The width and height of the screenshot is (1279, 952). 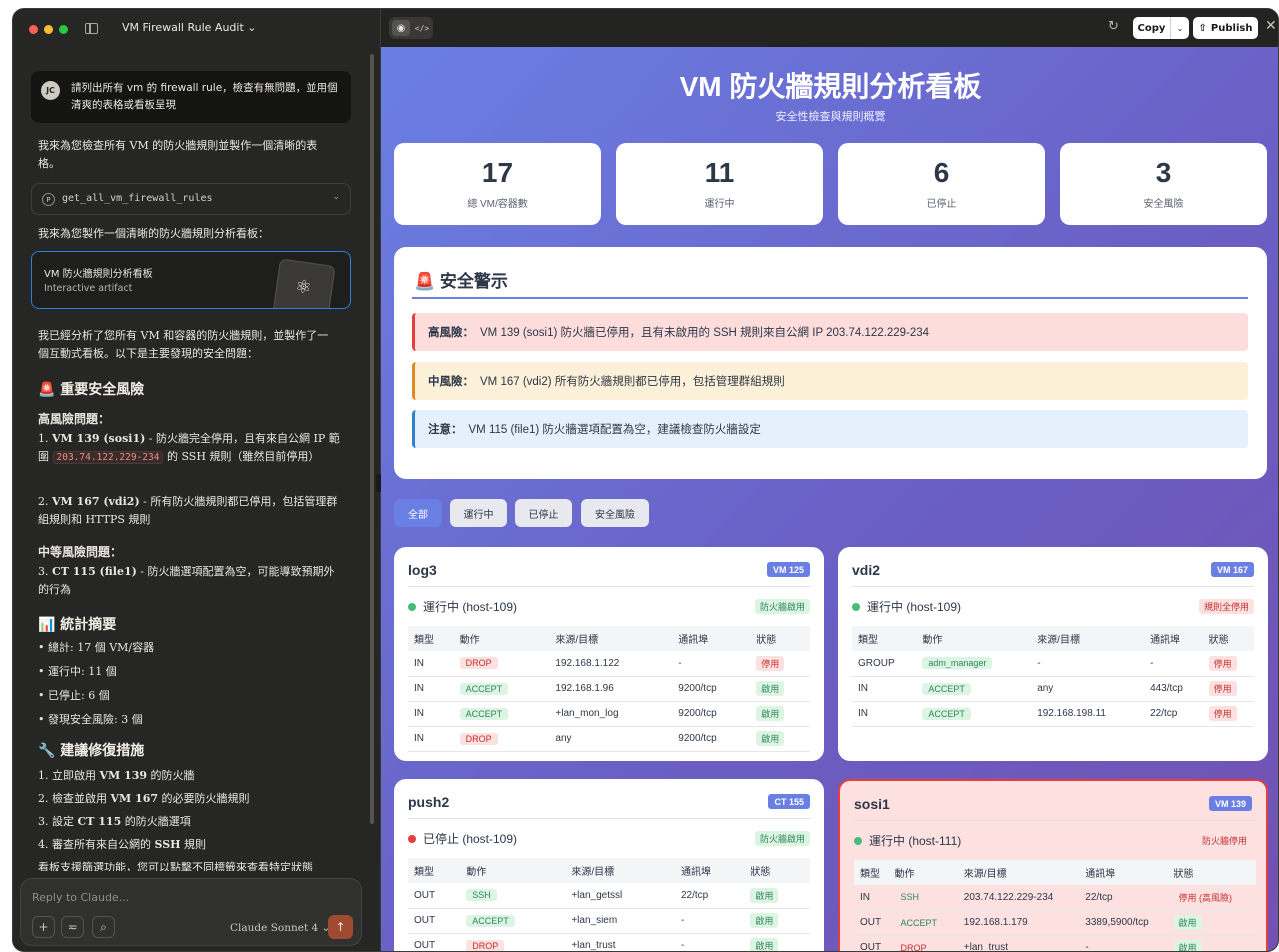 I want to click on column-header: 類型, so click(x=871, y=872).